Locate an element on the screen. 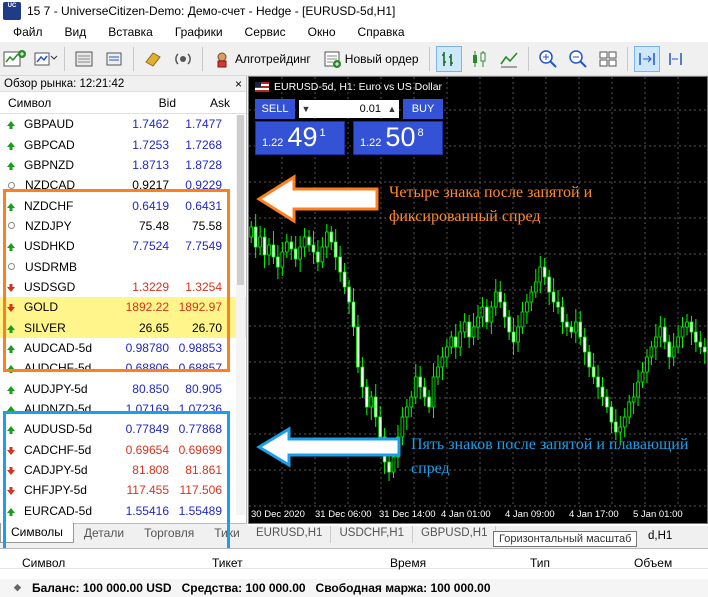  strategy-icon is located at coordinates (153, 59).